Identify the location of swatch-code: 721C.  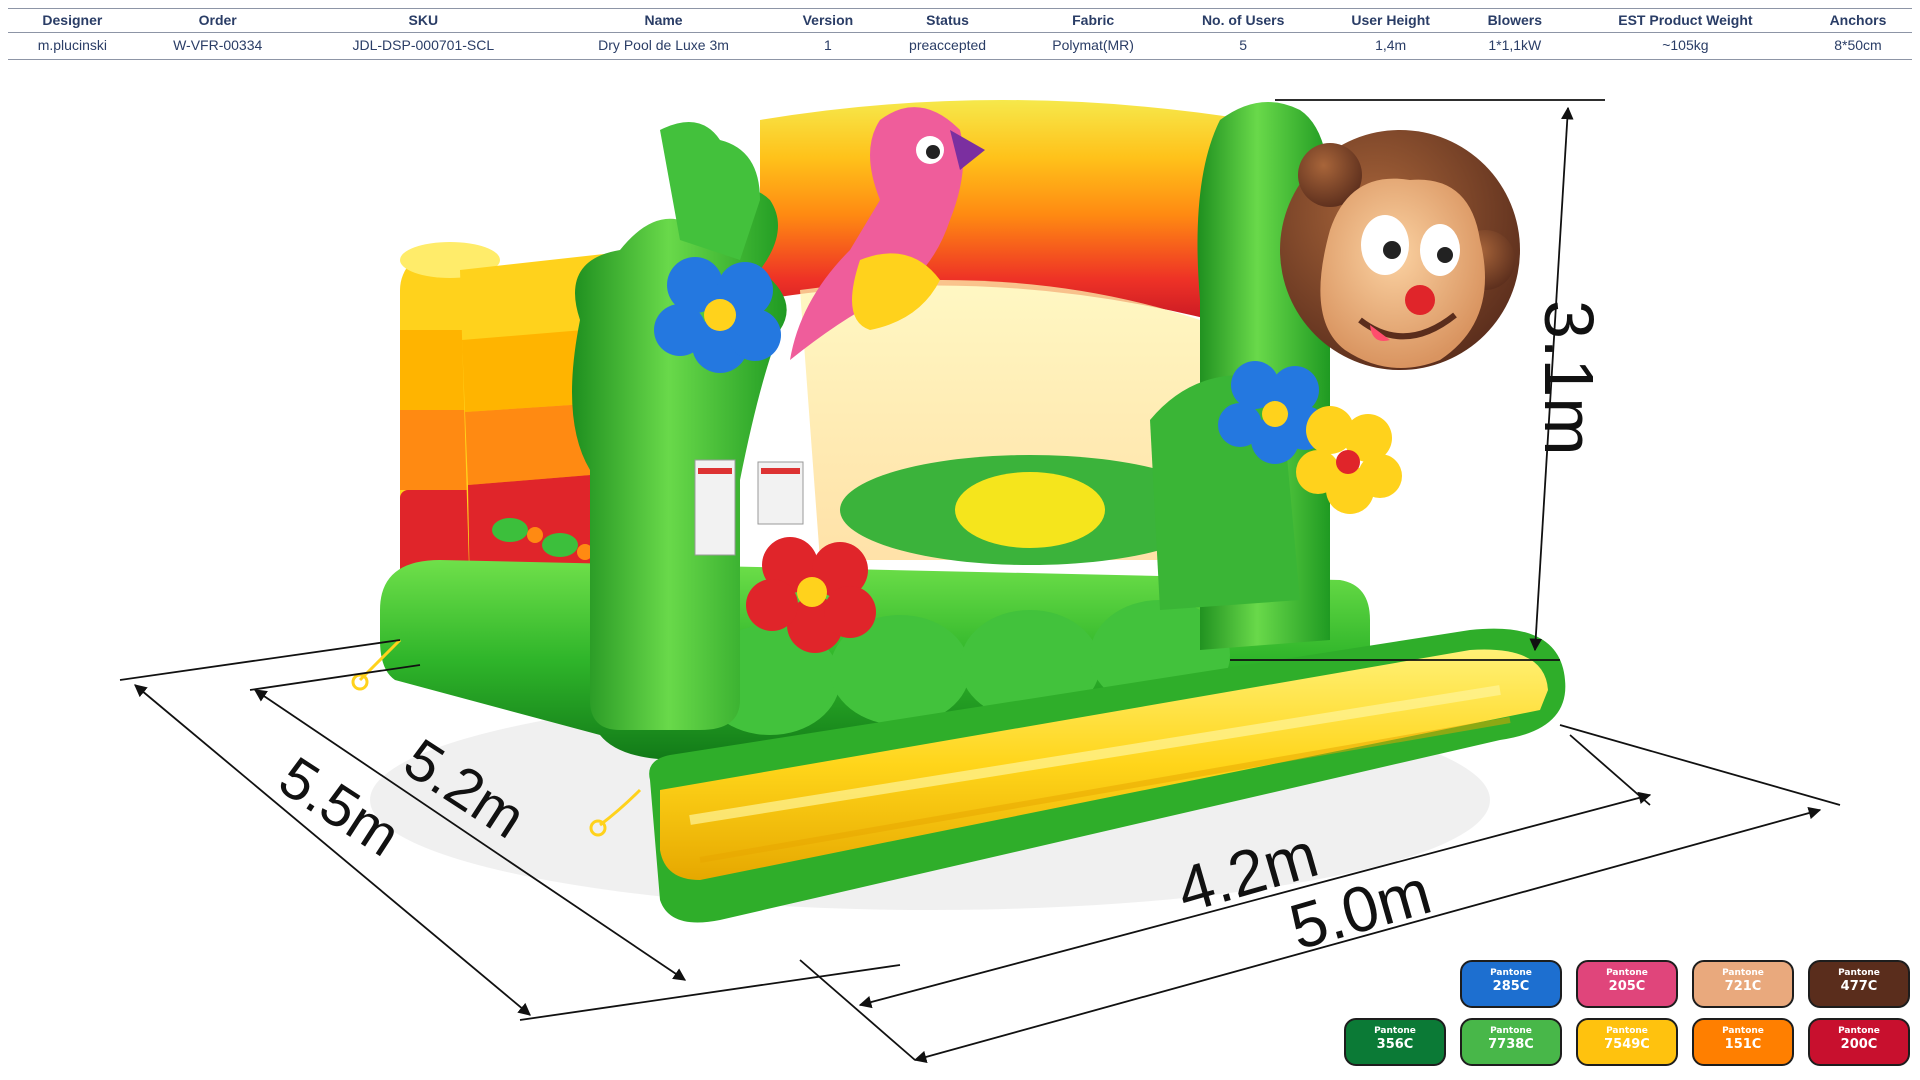
(1743, 986).